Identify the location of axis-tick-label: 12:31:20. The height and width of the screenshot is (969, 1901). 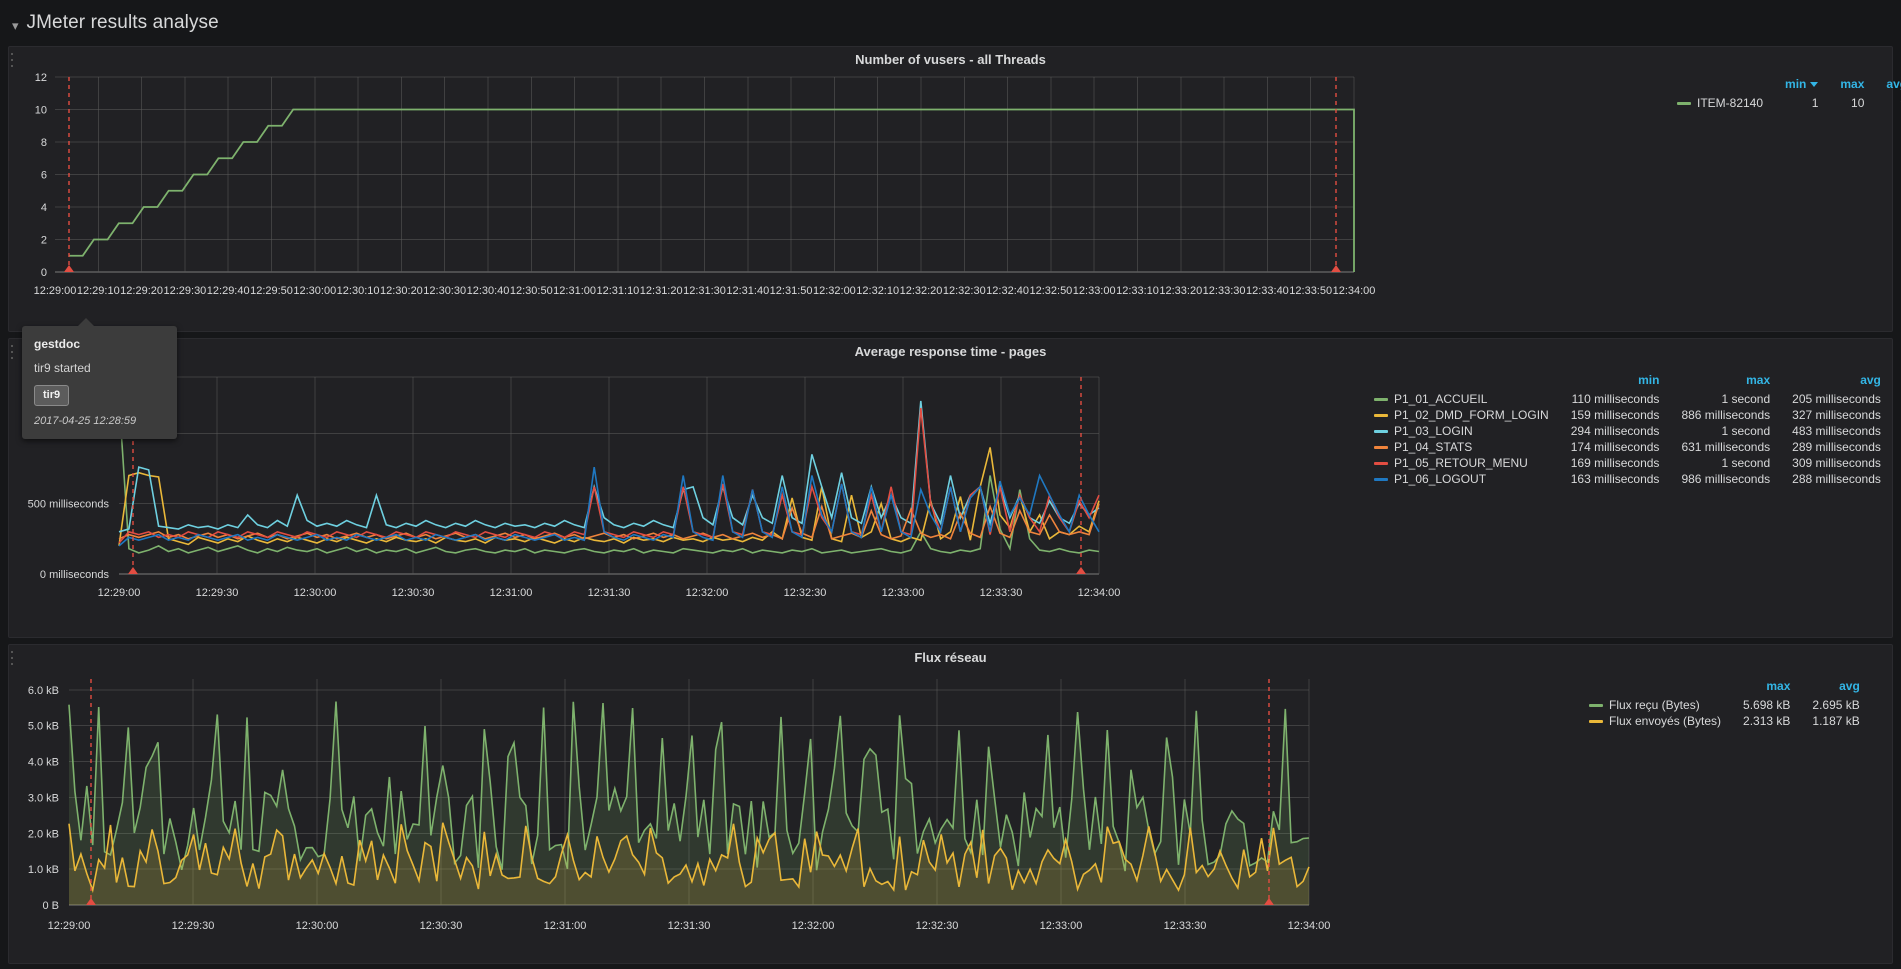
(661, 291).